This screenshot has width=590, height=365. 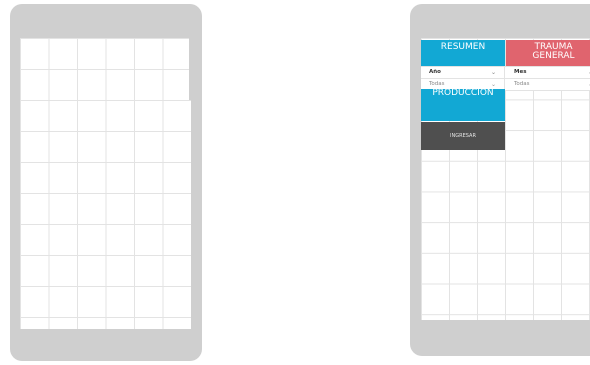 I want to click on month-filter-value: Todas, so click(x=522, y=84).